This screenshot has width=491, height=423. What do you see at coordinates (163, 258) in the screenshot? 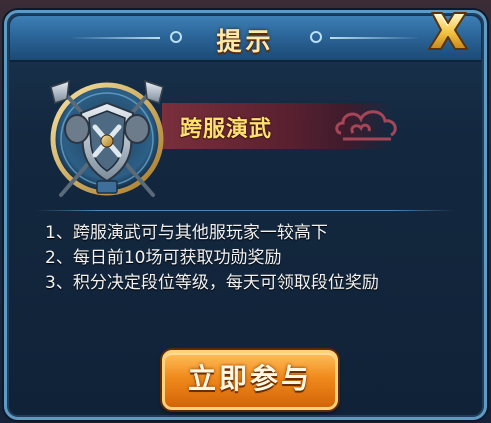
I see `rule-item: 2、每日前10场可获取功勋奖励` at bounding box center [163, 258].